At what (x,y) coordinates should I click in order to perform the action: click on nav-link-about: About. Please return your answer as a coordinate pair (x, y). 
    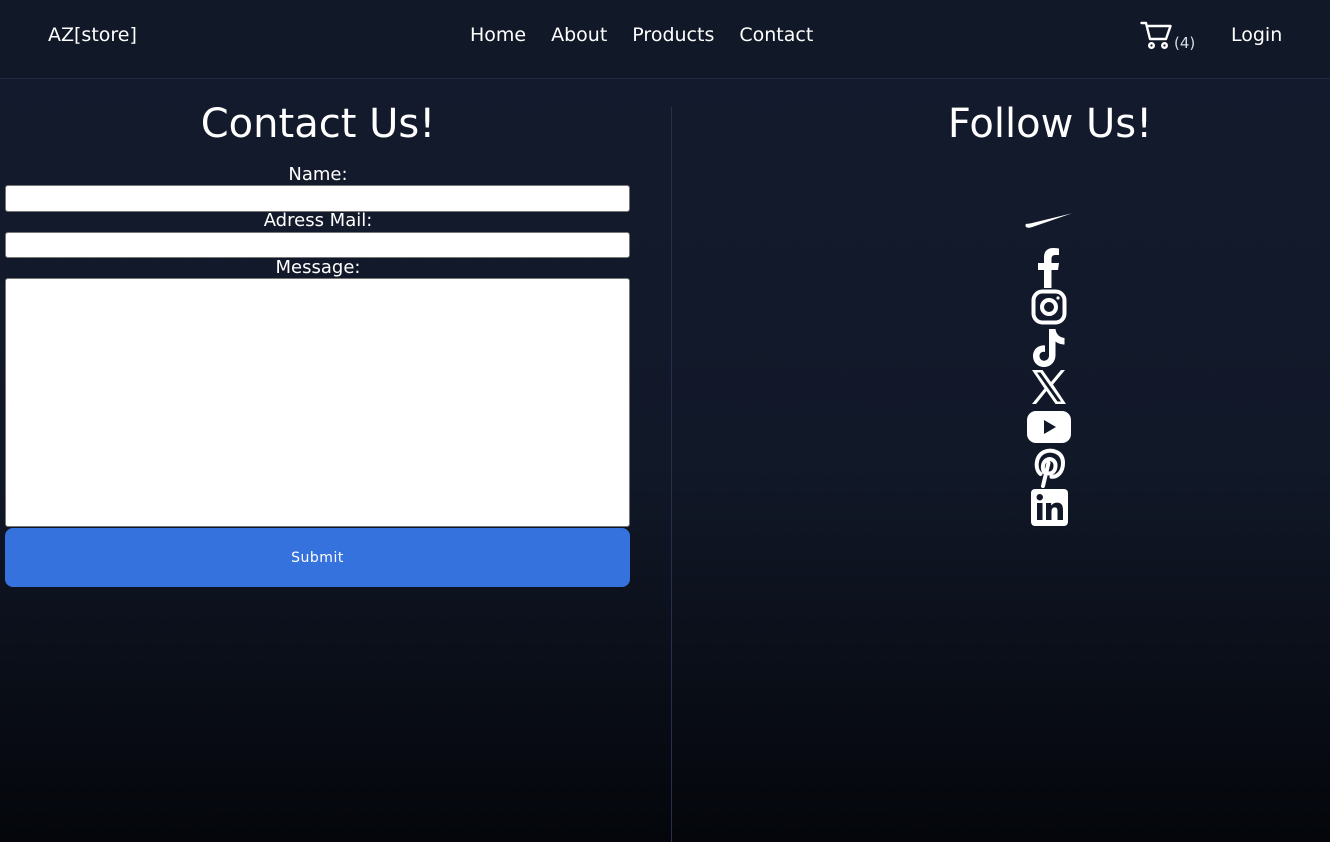
    Looking at the image, I should click on (579, 35).